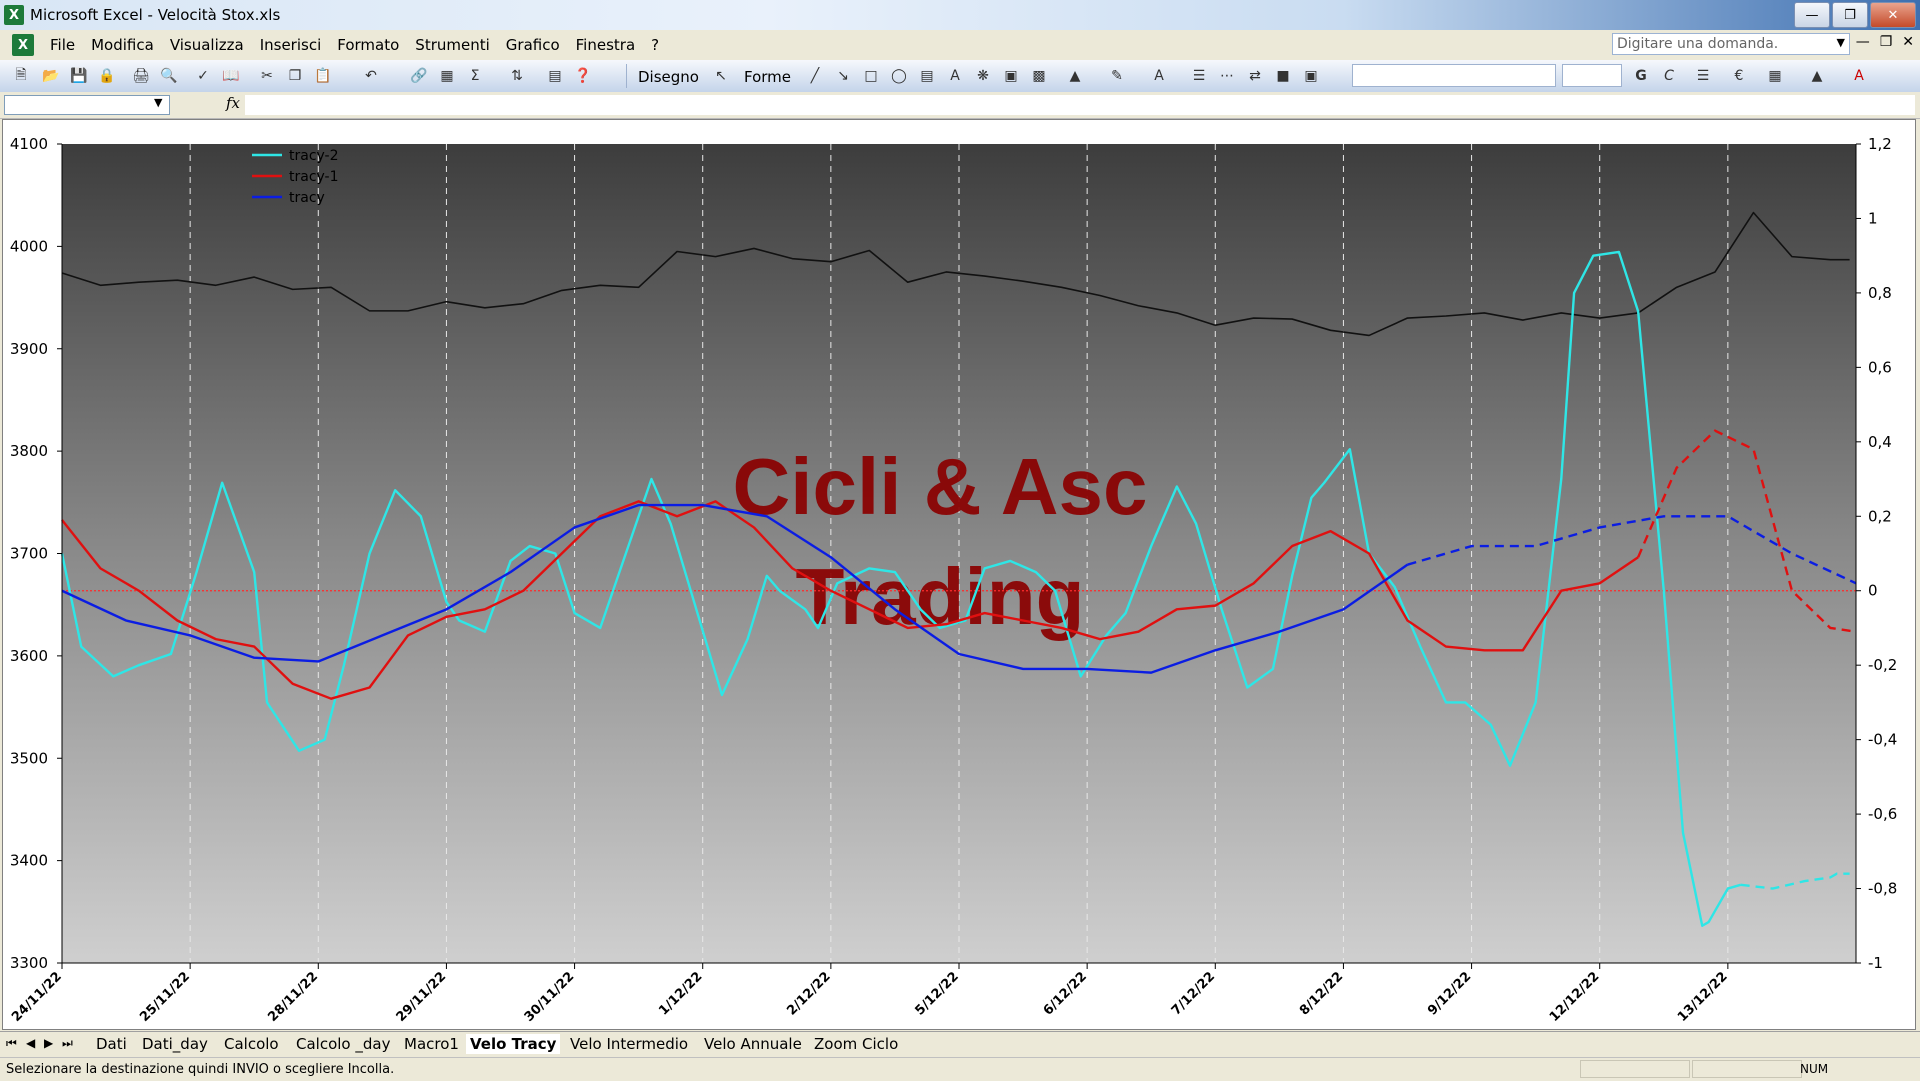 The height and width of the screenshot is (1081, 1920). Describe the element at coordinates (583, 76) in the screenshot. I see `help-icon: ❓` at that location.